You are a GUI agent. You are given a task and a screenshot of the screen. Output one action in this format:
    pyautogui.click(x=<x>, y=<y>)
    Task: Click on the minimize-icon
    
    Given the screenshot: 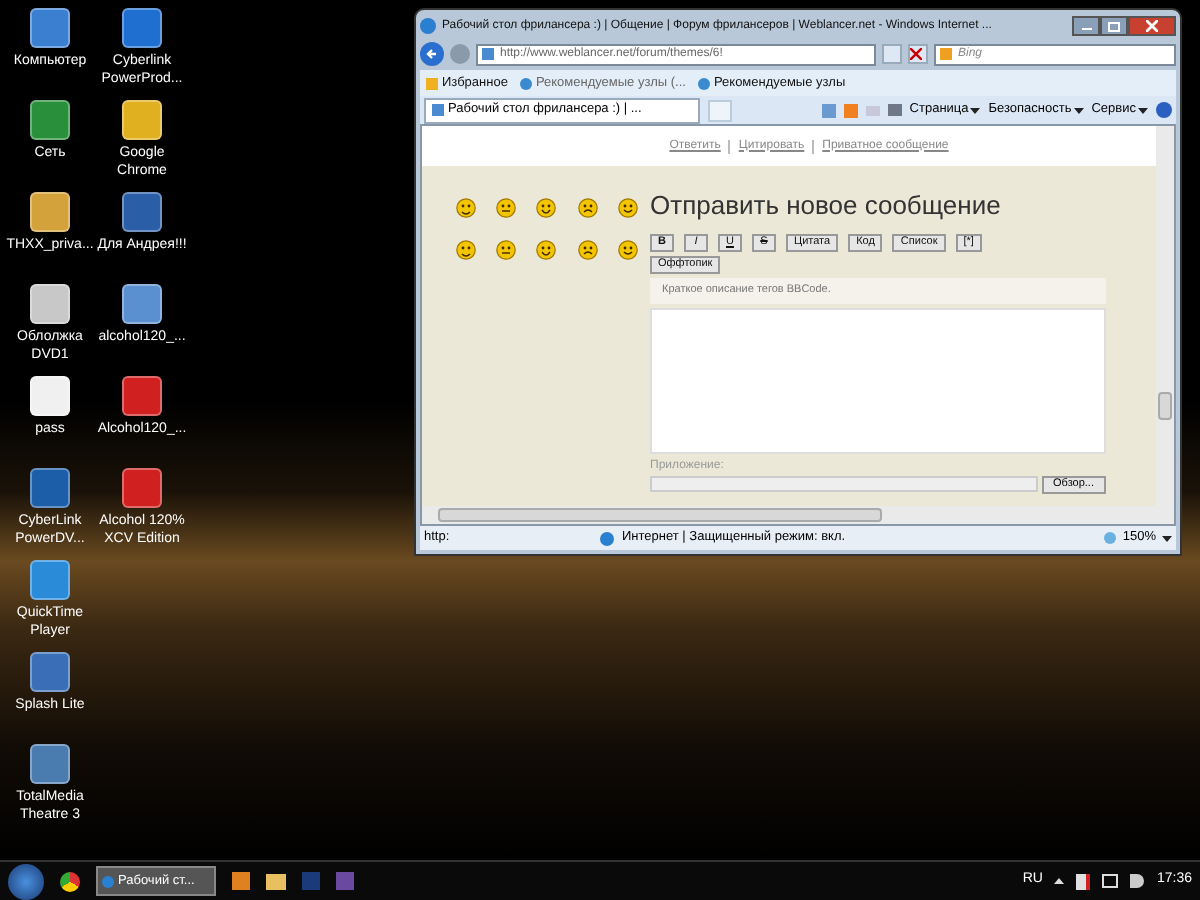 What is the action you would take?
    pyautogui.click(x=1086, y=29)
    